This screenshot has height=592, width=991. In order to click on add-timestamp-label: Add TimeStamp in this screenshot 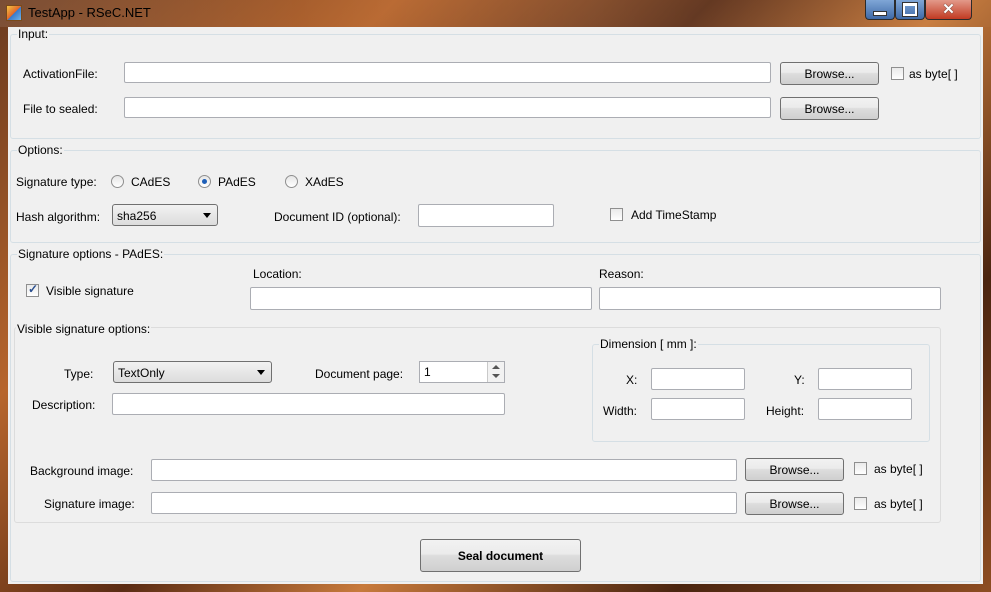, I will do `click(674, 215)`.